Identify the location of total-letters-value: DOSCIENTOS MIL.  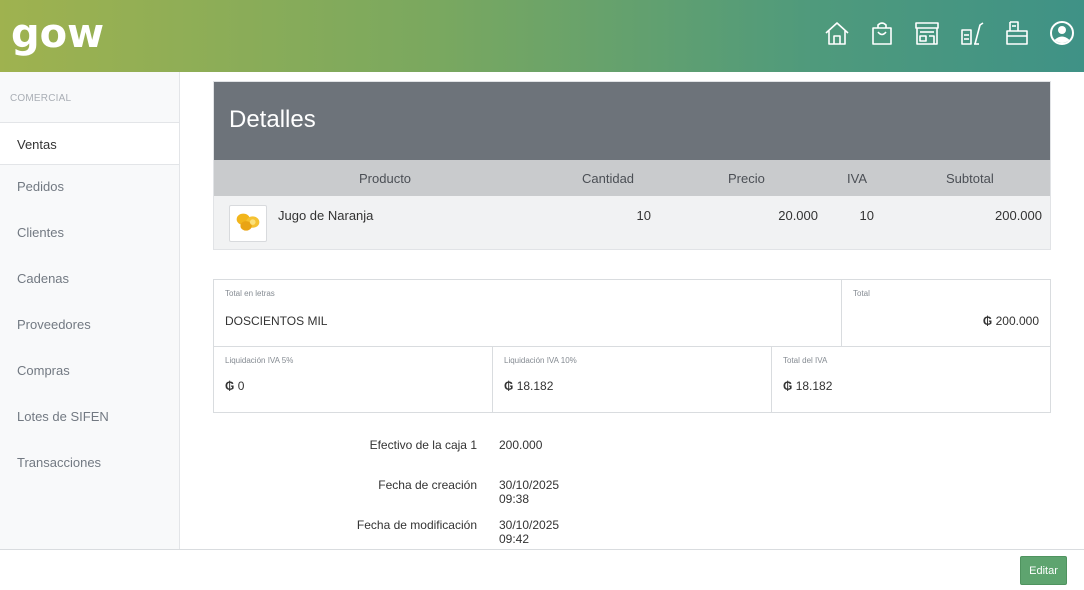
(276, 321).